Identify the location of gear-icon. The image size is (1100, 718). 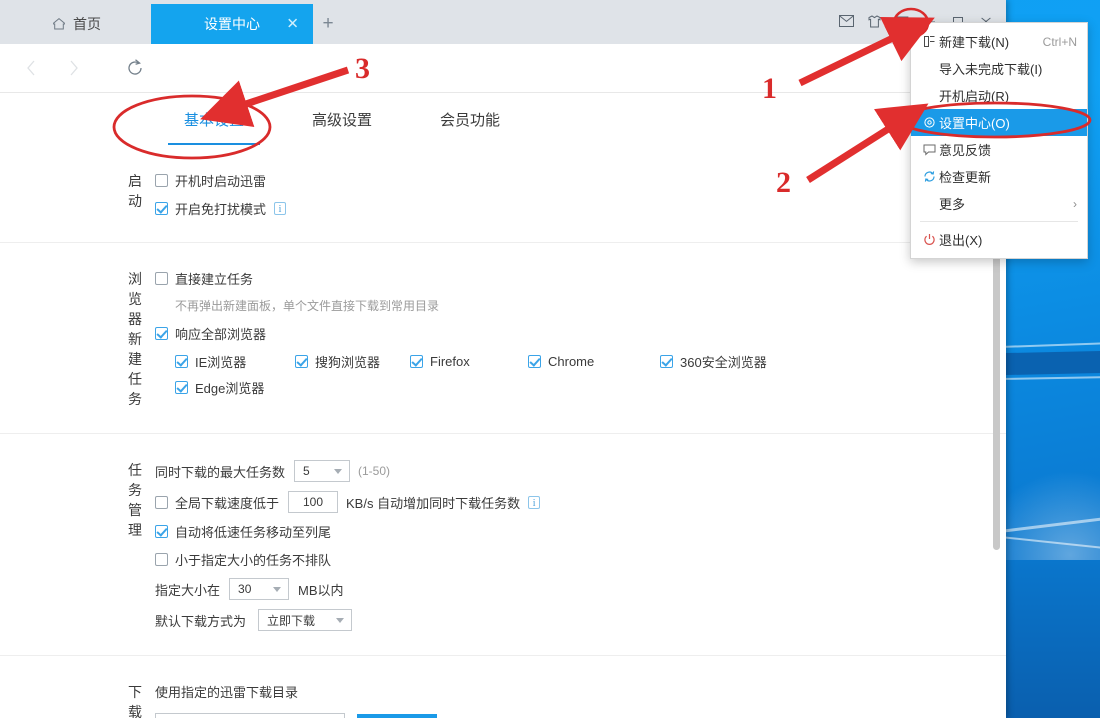
(929, 122).